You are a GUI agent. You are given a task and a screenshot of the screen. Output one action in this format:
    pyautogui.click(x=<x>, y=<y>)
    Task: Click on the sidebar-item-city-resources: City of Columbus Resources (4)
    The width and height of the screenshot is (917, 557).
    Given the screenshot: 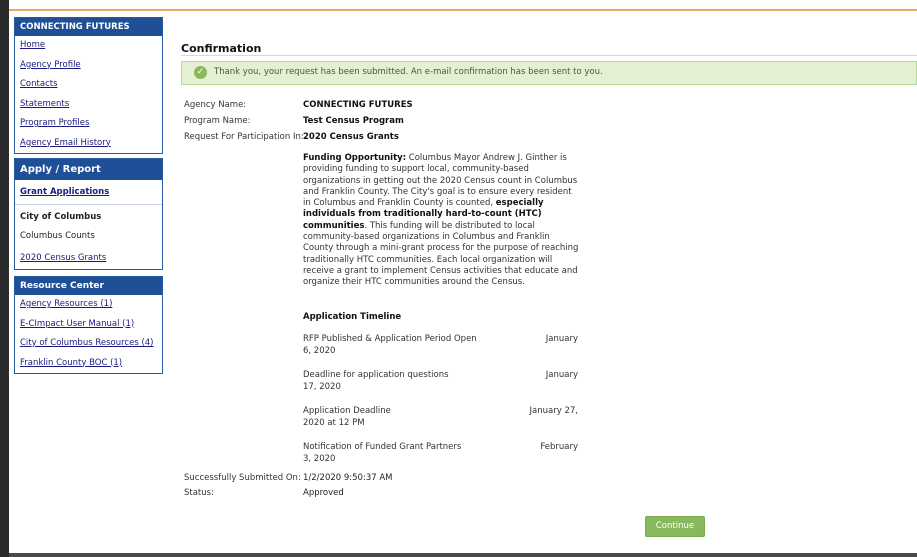 What is the action you would take?
    pyautogui.click(x=88, y=344)
    